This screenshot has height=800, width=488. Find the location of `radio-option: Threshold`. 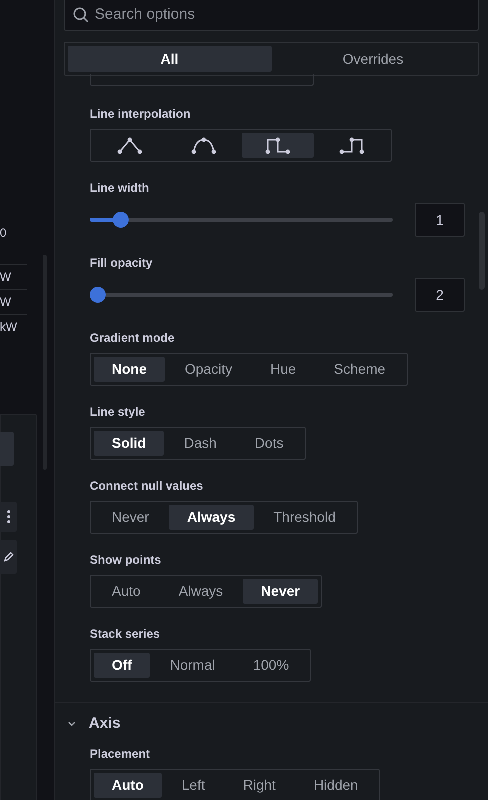

radio-option: Threshold is located at coordinates (305, 517).